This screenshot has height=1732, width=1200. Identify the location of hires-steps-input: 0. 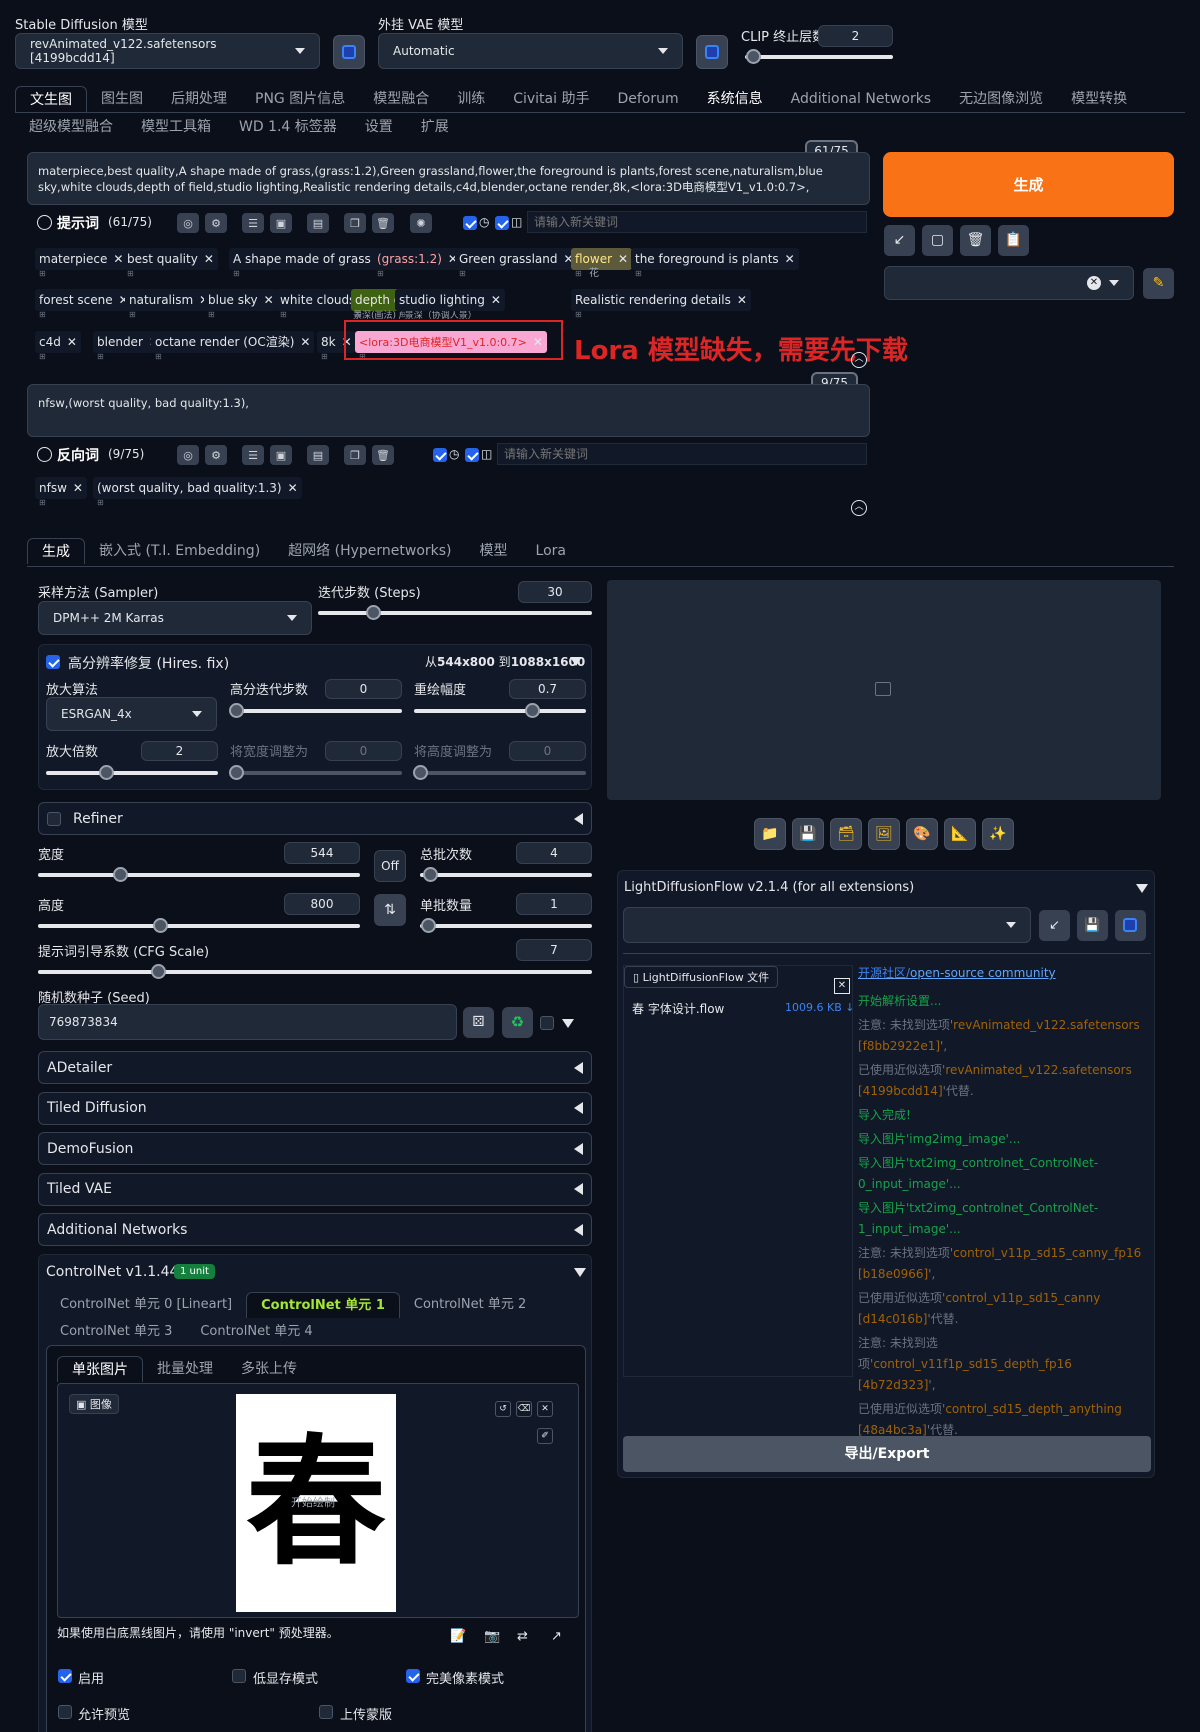
(363, 689).